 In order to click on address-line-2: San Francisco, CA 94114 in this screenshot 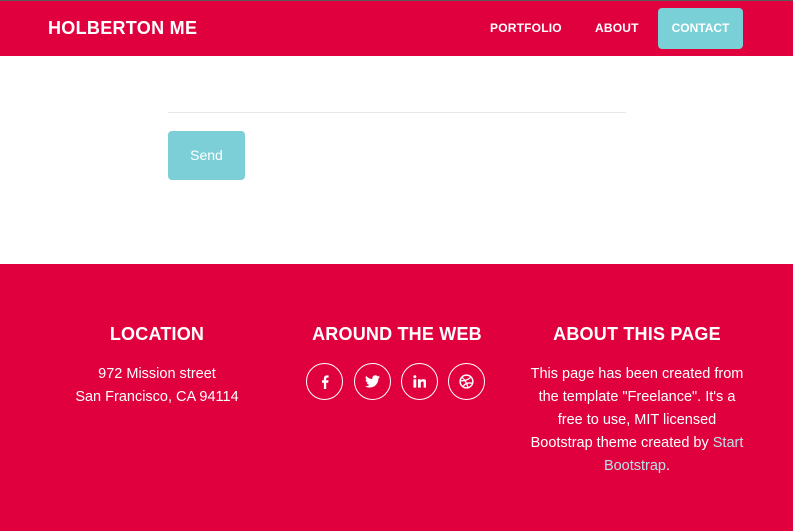, I will do `click(157, 397)`.